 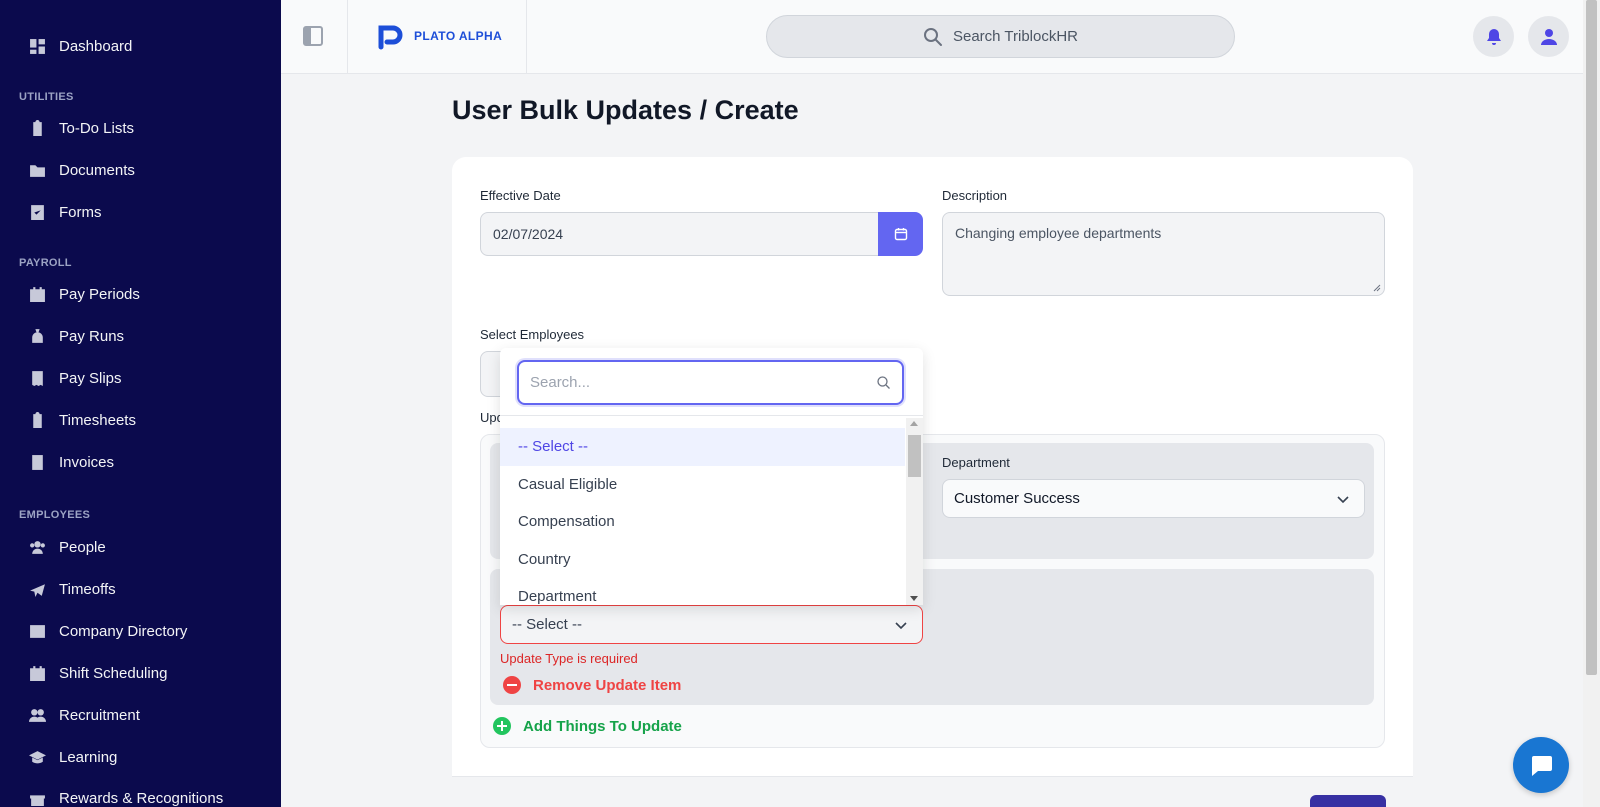 What do you see at coordinates (99, 715) in the screenshot?
I see `sidebar-item-label: Recruitment` at bounding box center [99, 715].